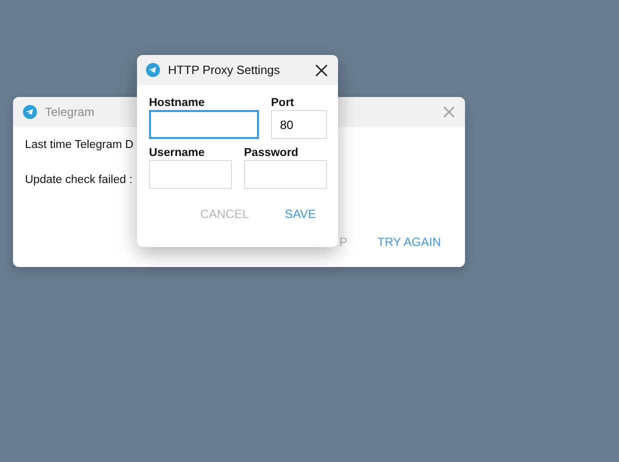 The height and width of the screenshot is (462, 619). I want to click on message-text: Last time Telegram D, so click(79, 145).